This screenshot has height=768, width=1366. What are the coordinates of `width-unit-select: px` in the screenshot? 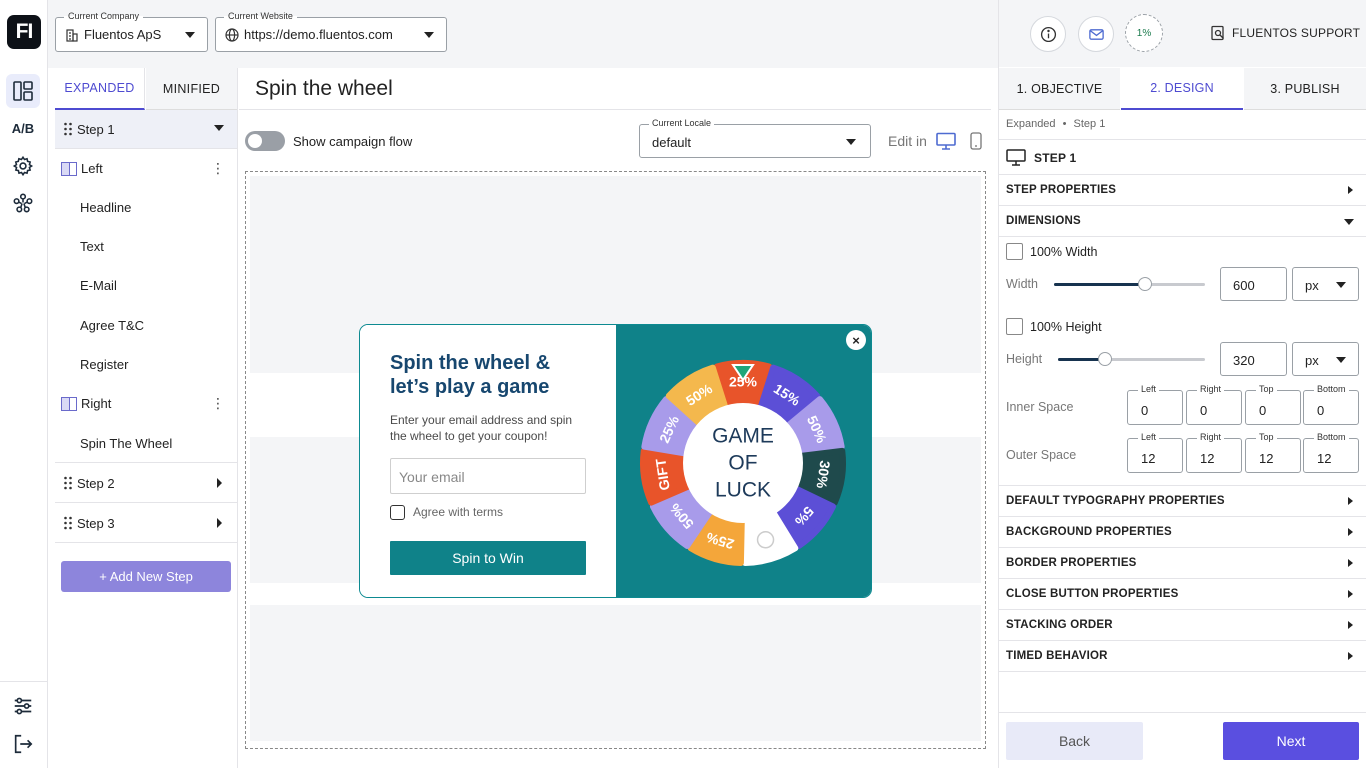 It's located at (1325, 284).